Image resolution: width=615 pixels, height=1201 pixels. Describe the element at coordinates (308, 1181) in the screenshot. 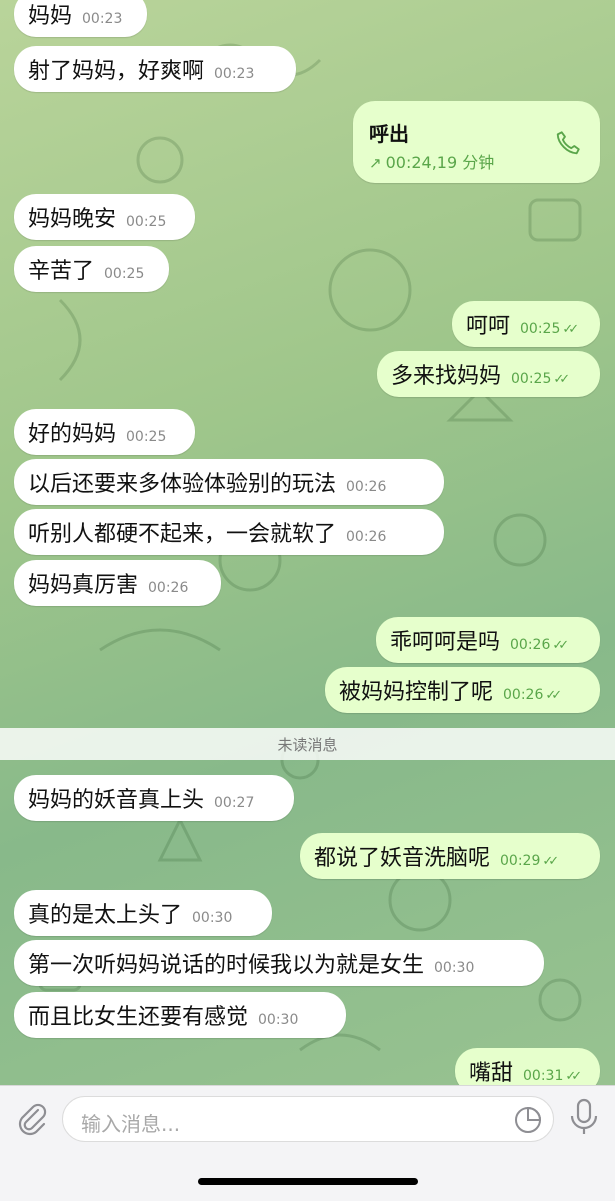

I see `home-indicator` at that location.